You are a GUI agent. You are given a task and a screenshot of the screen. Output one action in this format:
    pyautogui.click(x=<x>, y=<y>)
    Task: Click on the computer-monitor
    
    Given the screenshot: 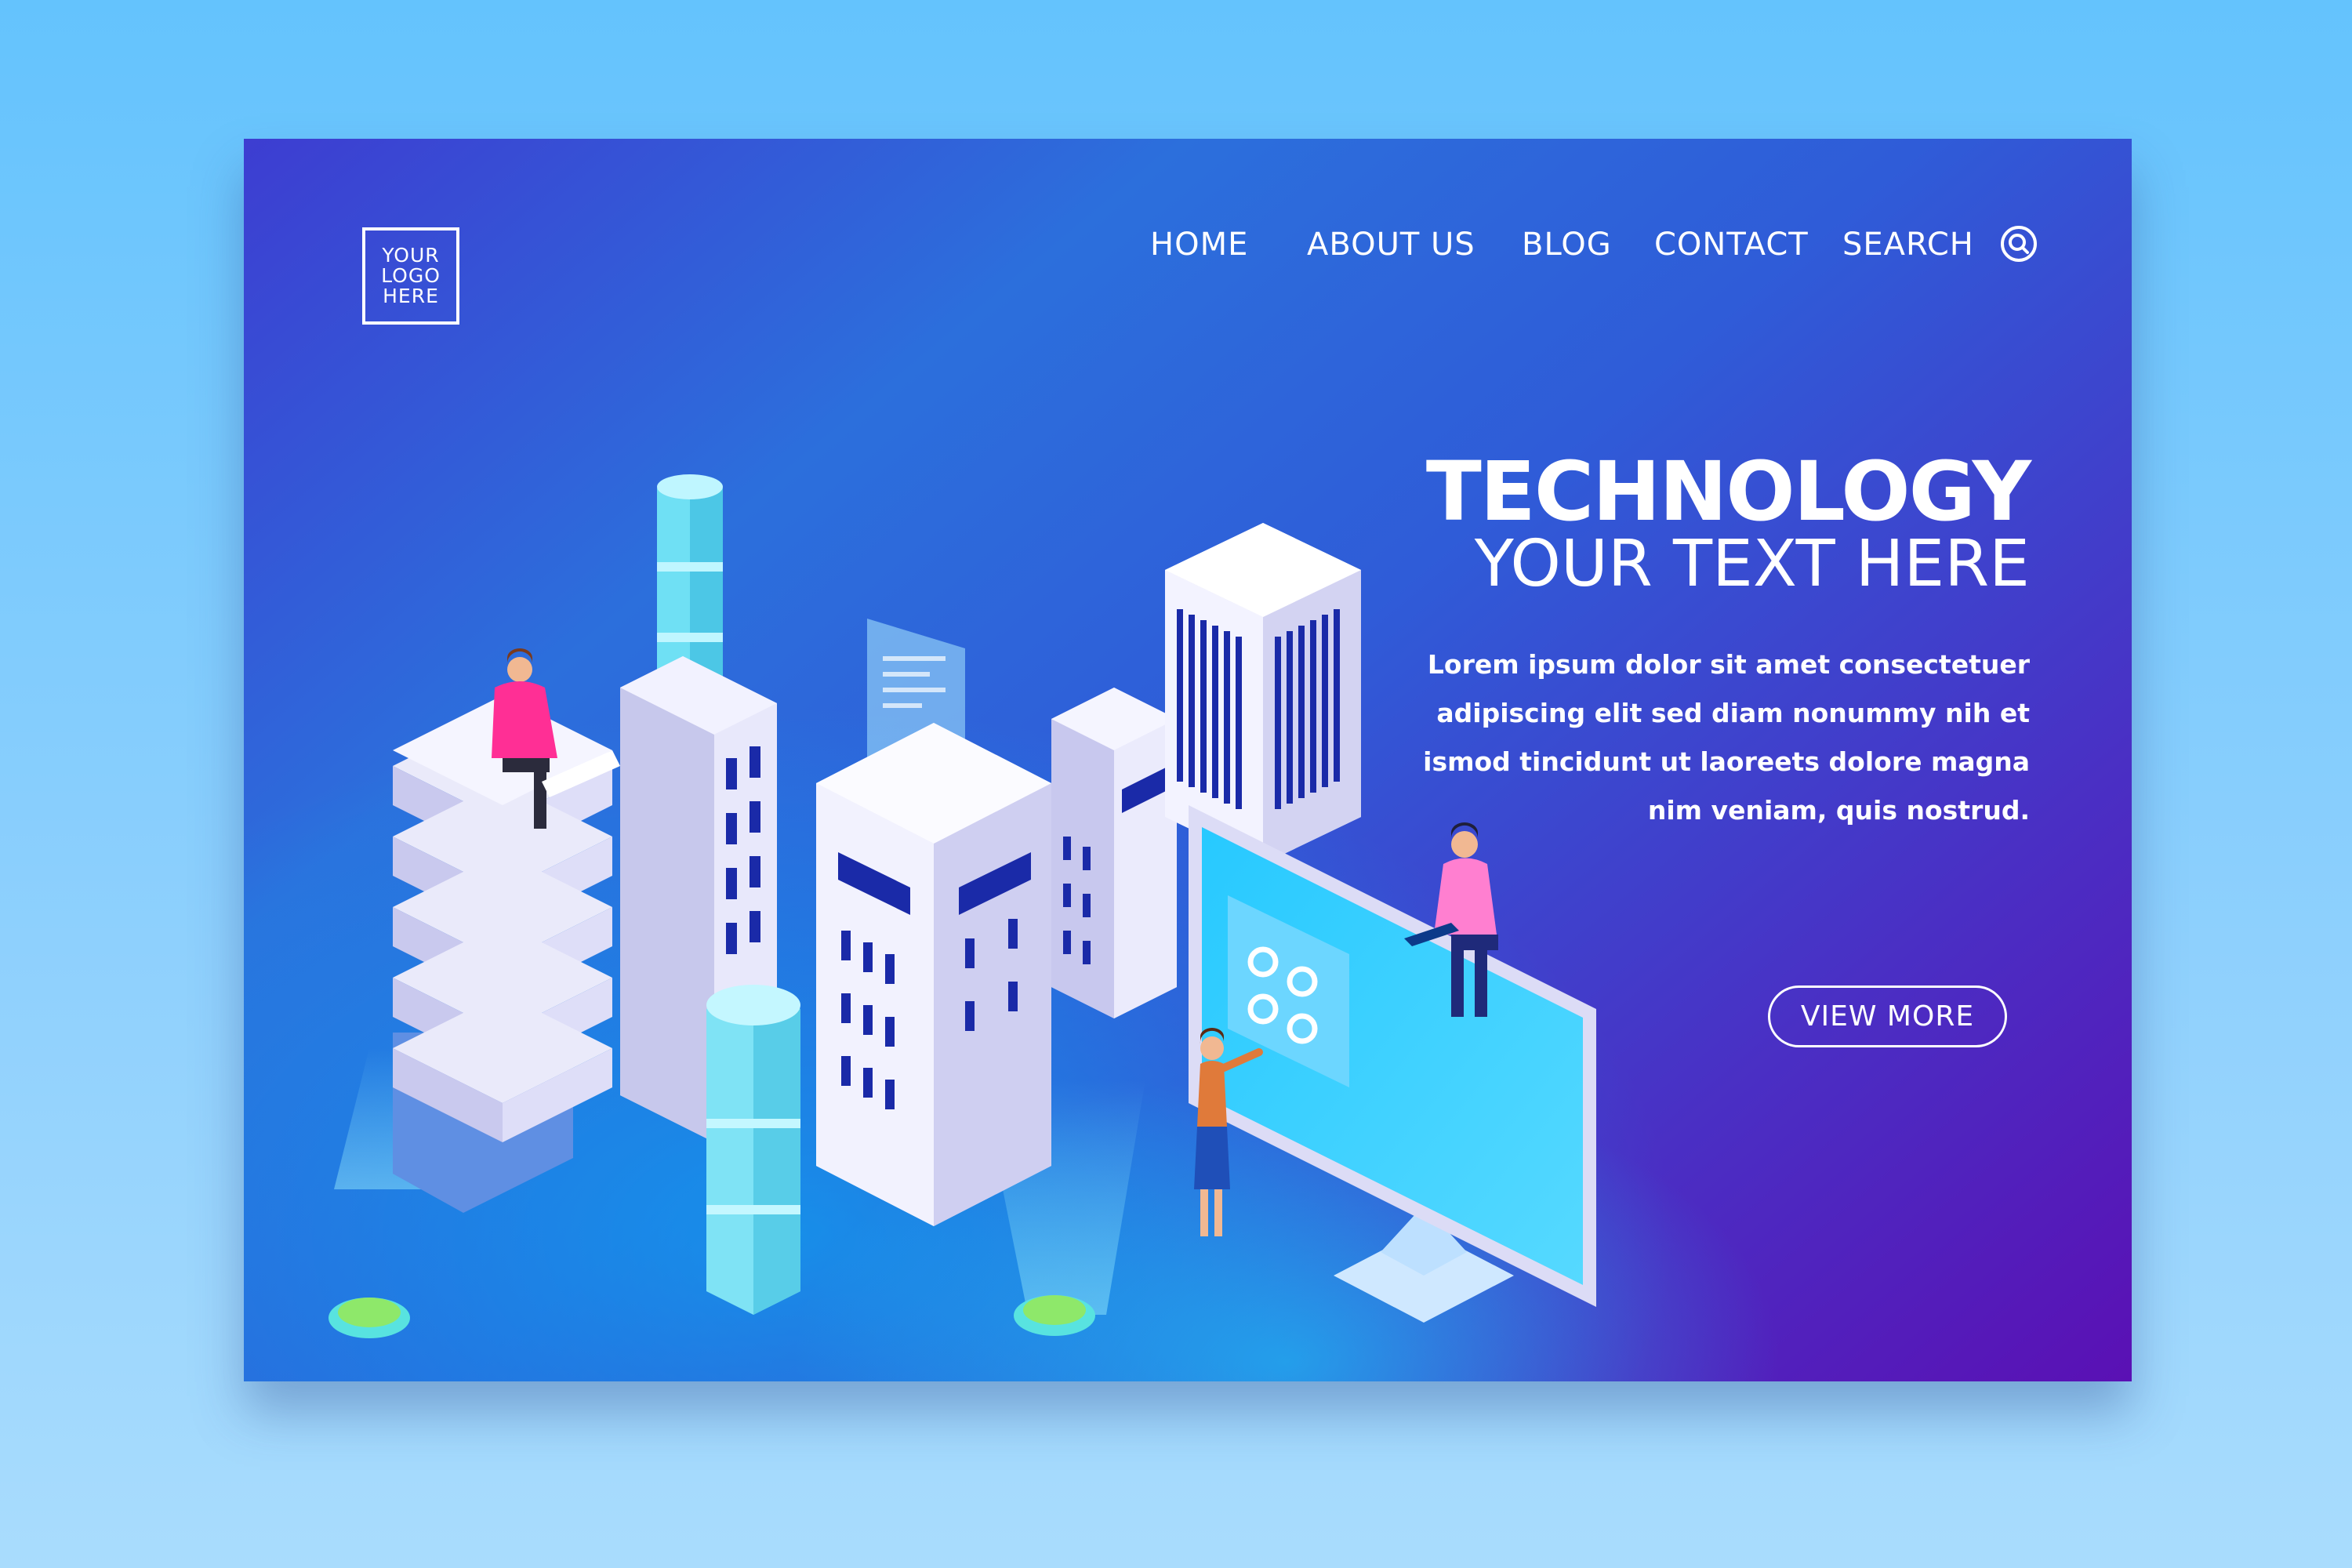 What is the action you would take?
    pyautogui.click(x=1392, y=1064)
    